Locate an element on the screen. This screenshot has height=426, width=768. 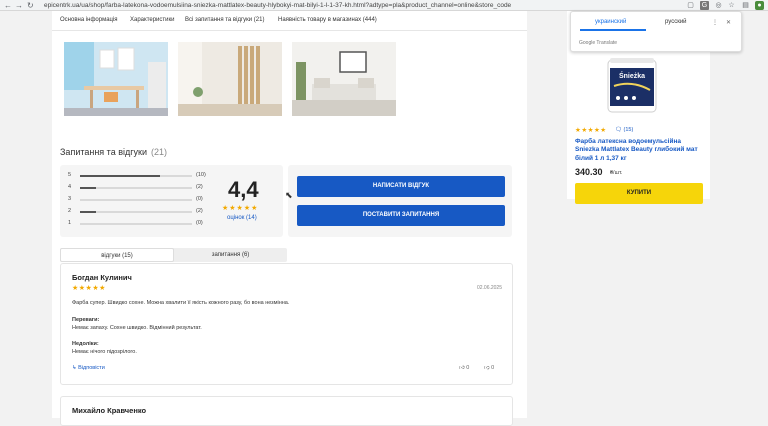
write-review-button: НАПИСАТИ ВІДГУК is located at coordinates (401, 186).